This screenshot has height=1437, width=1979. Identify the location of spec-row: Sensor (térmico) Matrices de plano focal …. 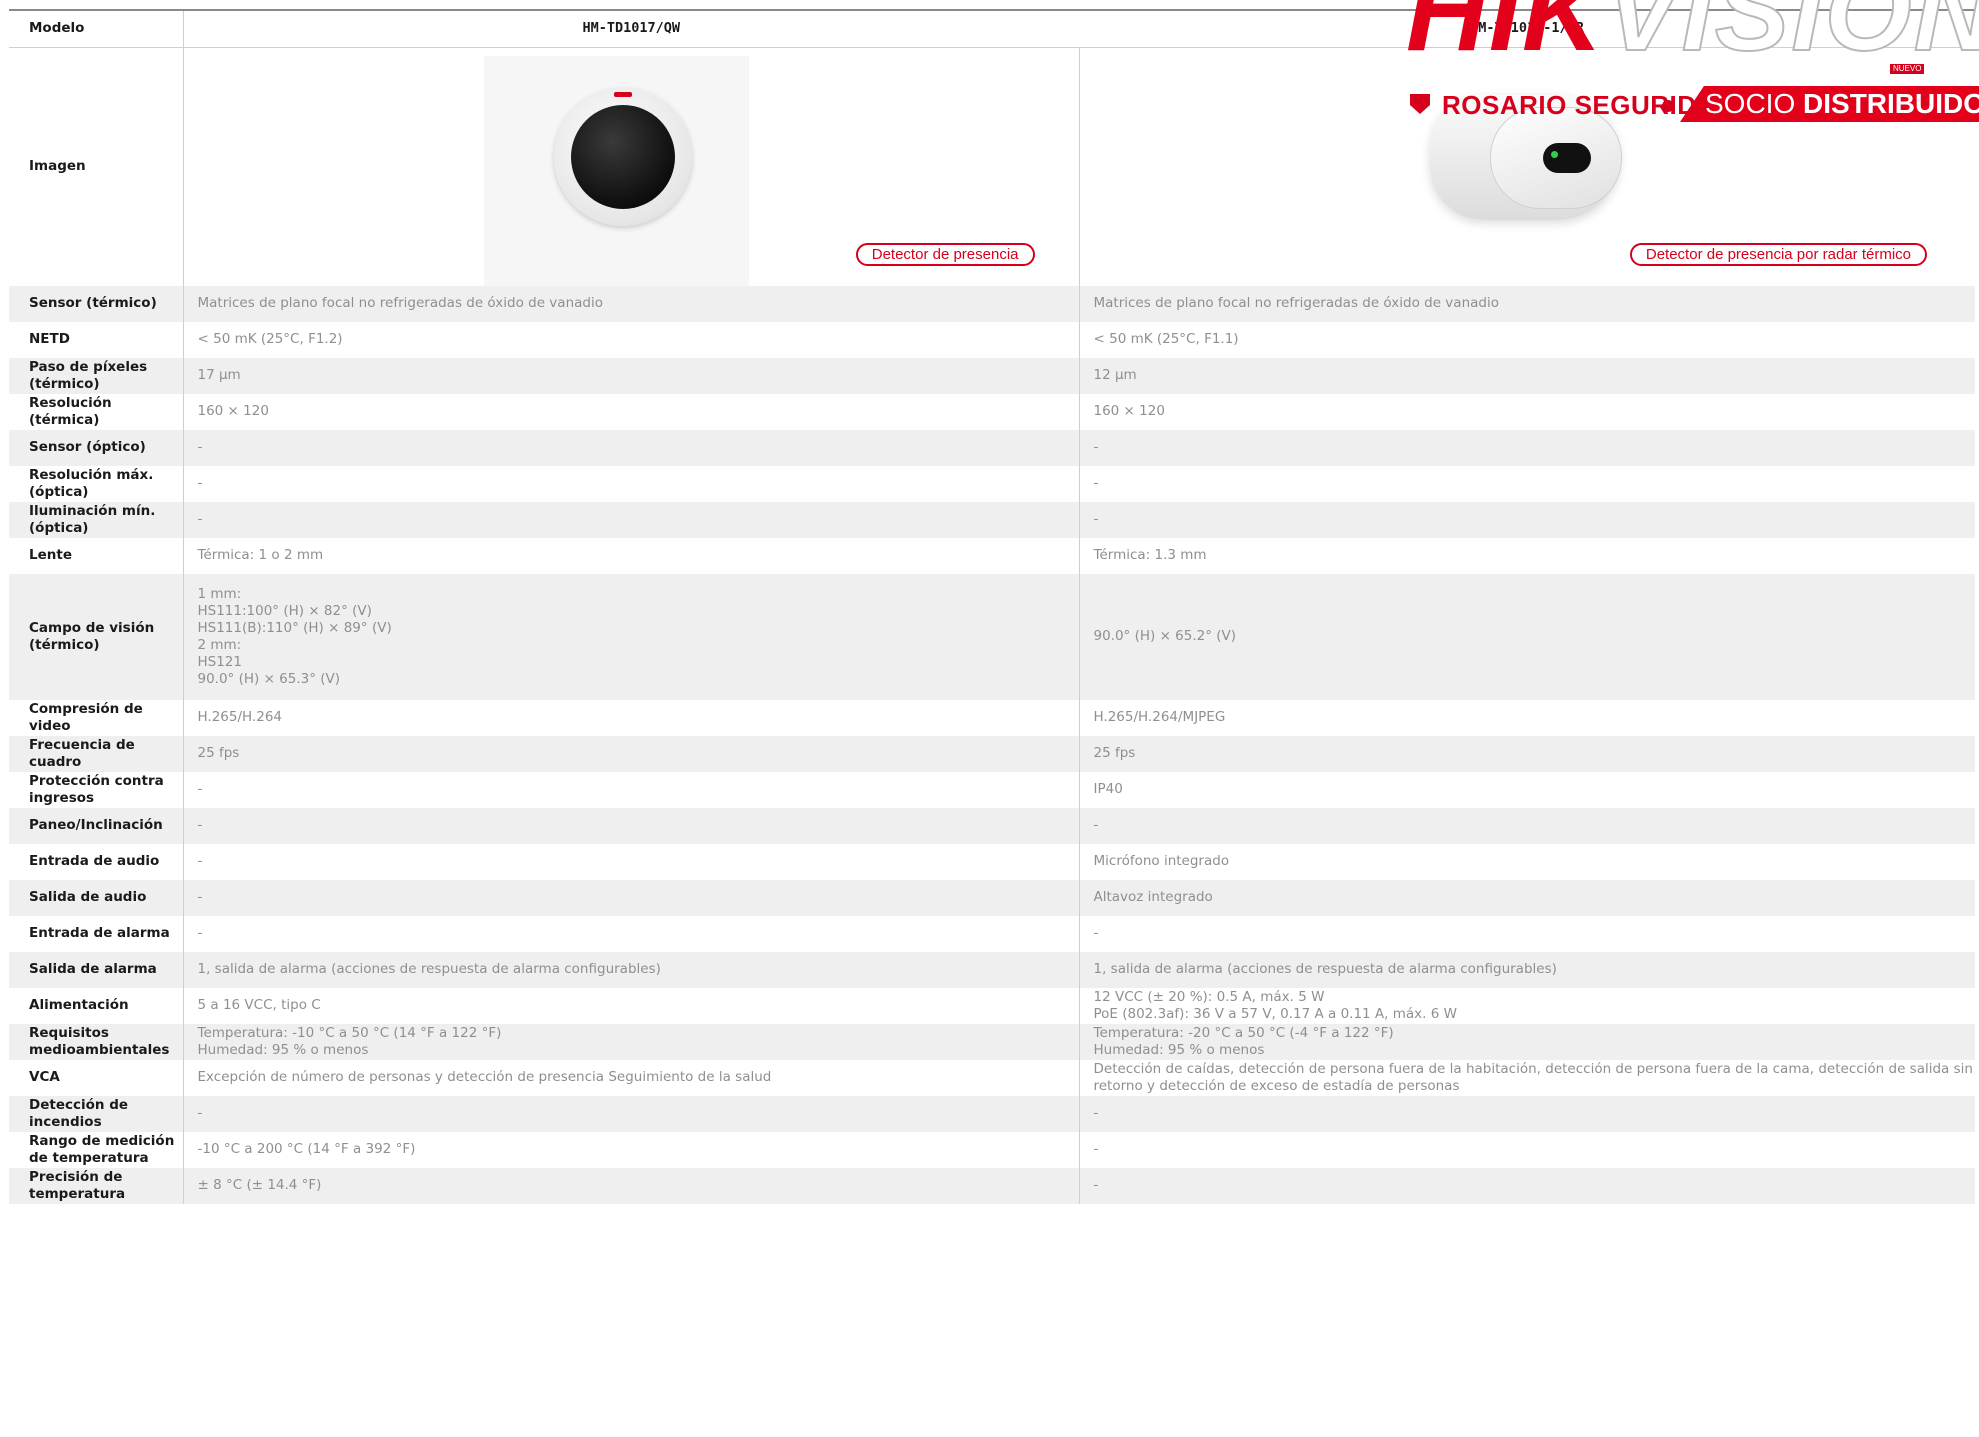
(992, 303).